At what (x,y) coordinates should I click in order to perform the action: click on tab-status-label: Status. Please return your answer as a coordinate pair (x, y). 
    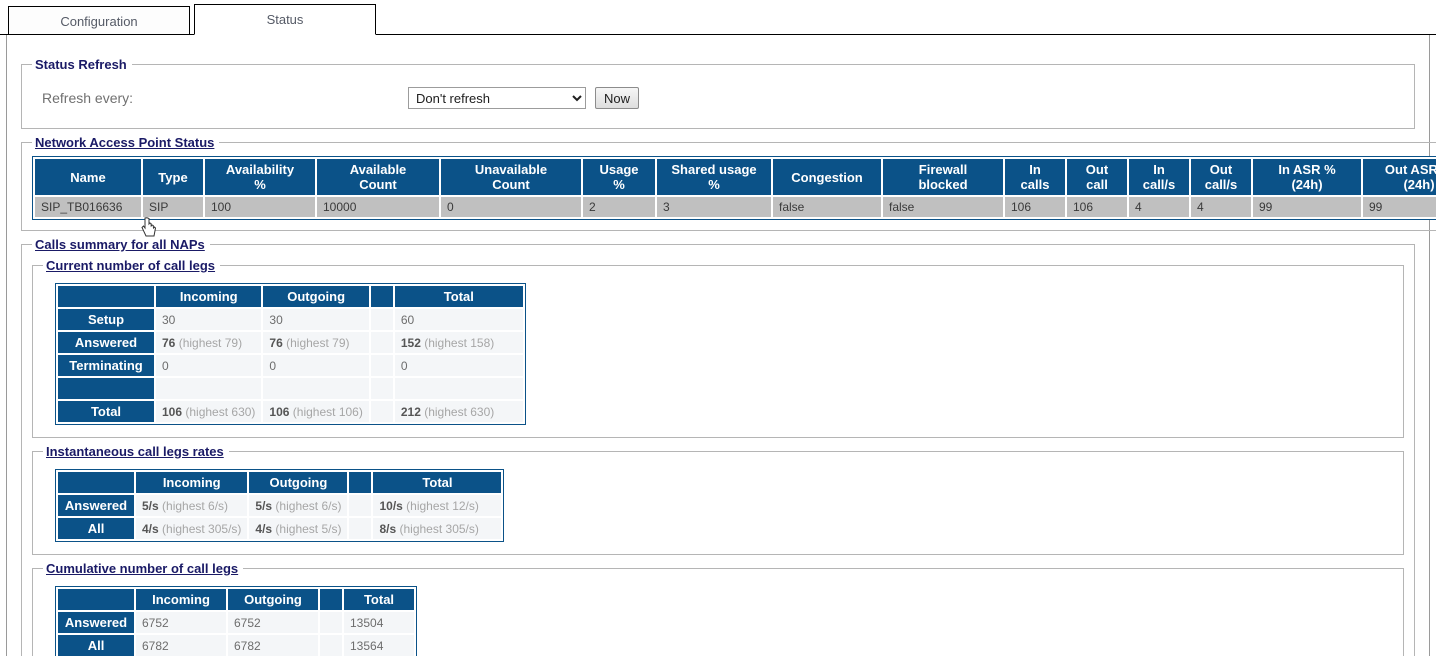
    Looking at the image, I should click on (285, 19).